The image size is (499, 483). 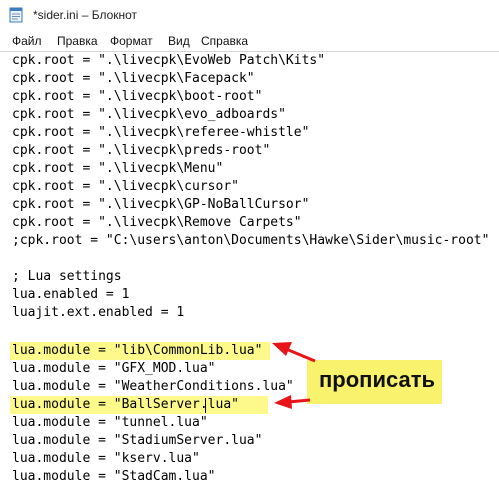 I want to click on code-line: lua.module = "tunnel.lua", so click(x=110, y=422).